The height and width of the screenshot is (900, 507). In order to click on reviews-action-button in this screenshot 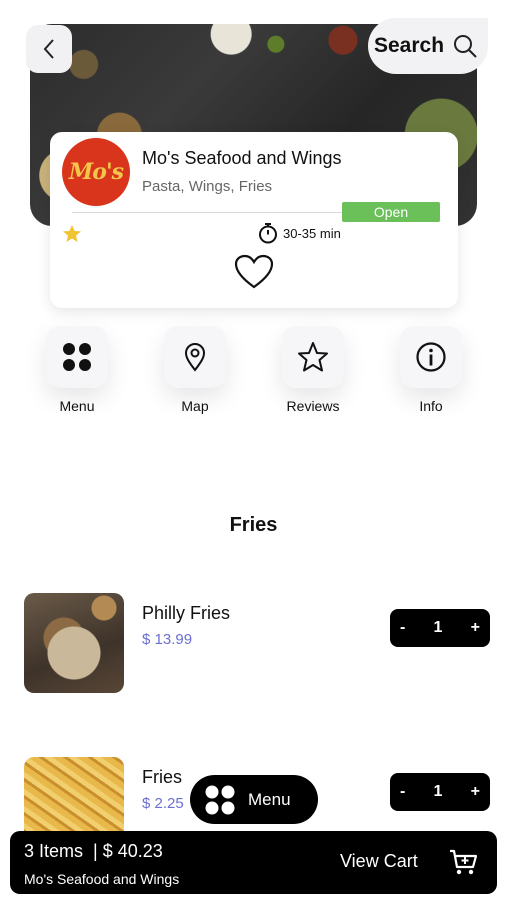, I will do `click(313, 357)`.